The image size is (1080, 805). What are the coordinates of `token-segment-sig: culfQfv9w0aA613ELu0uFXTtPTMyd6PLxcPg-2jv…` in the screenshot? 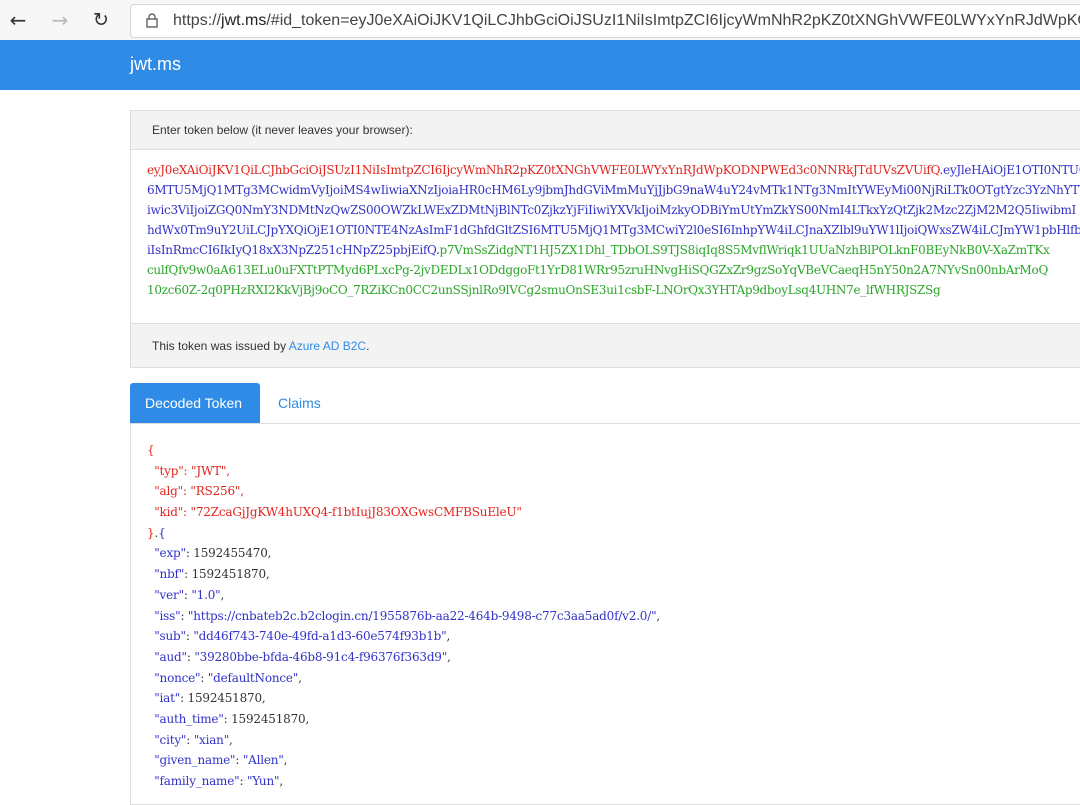 It's located at (597, 270).